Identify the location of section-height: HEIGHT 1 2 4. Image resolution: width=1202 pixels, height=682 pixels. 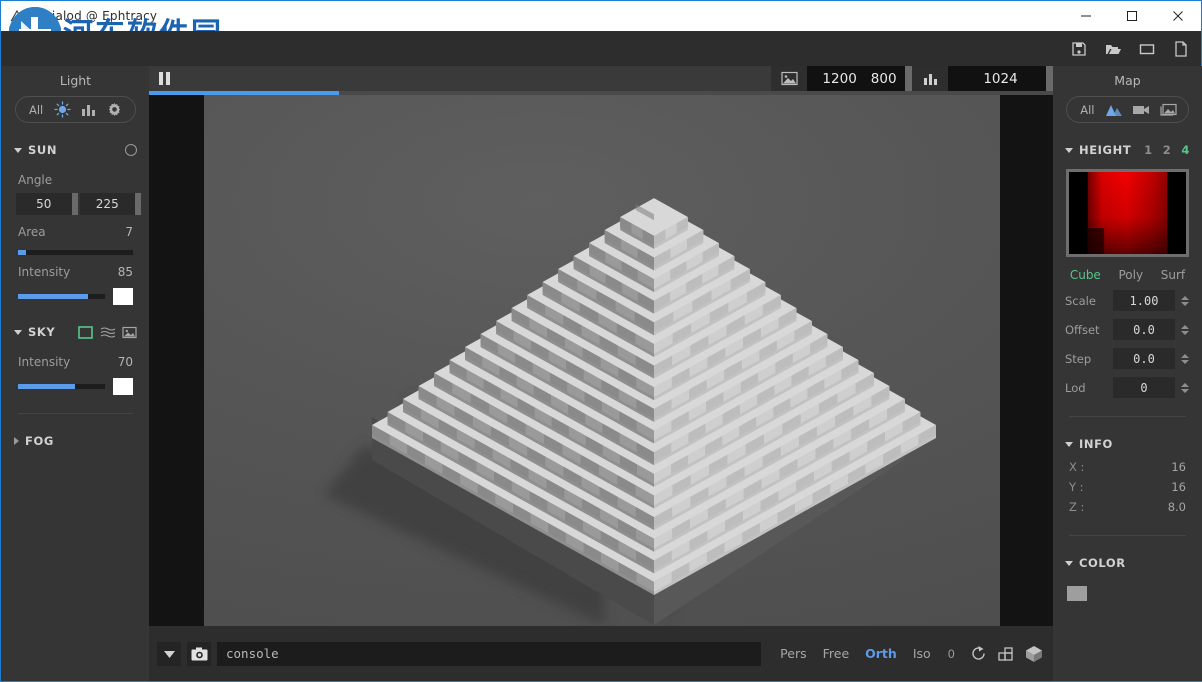
(1127, 150).